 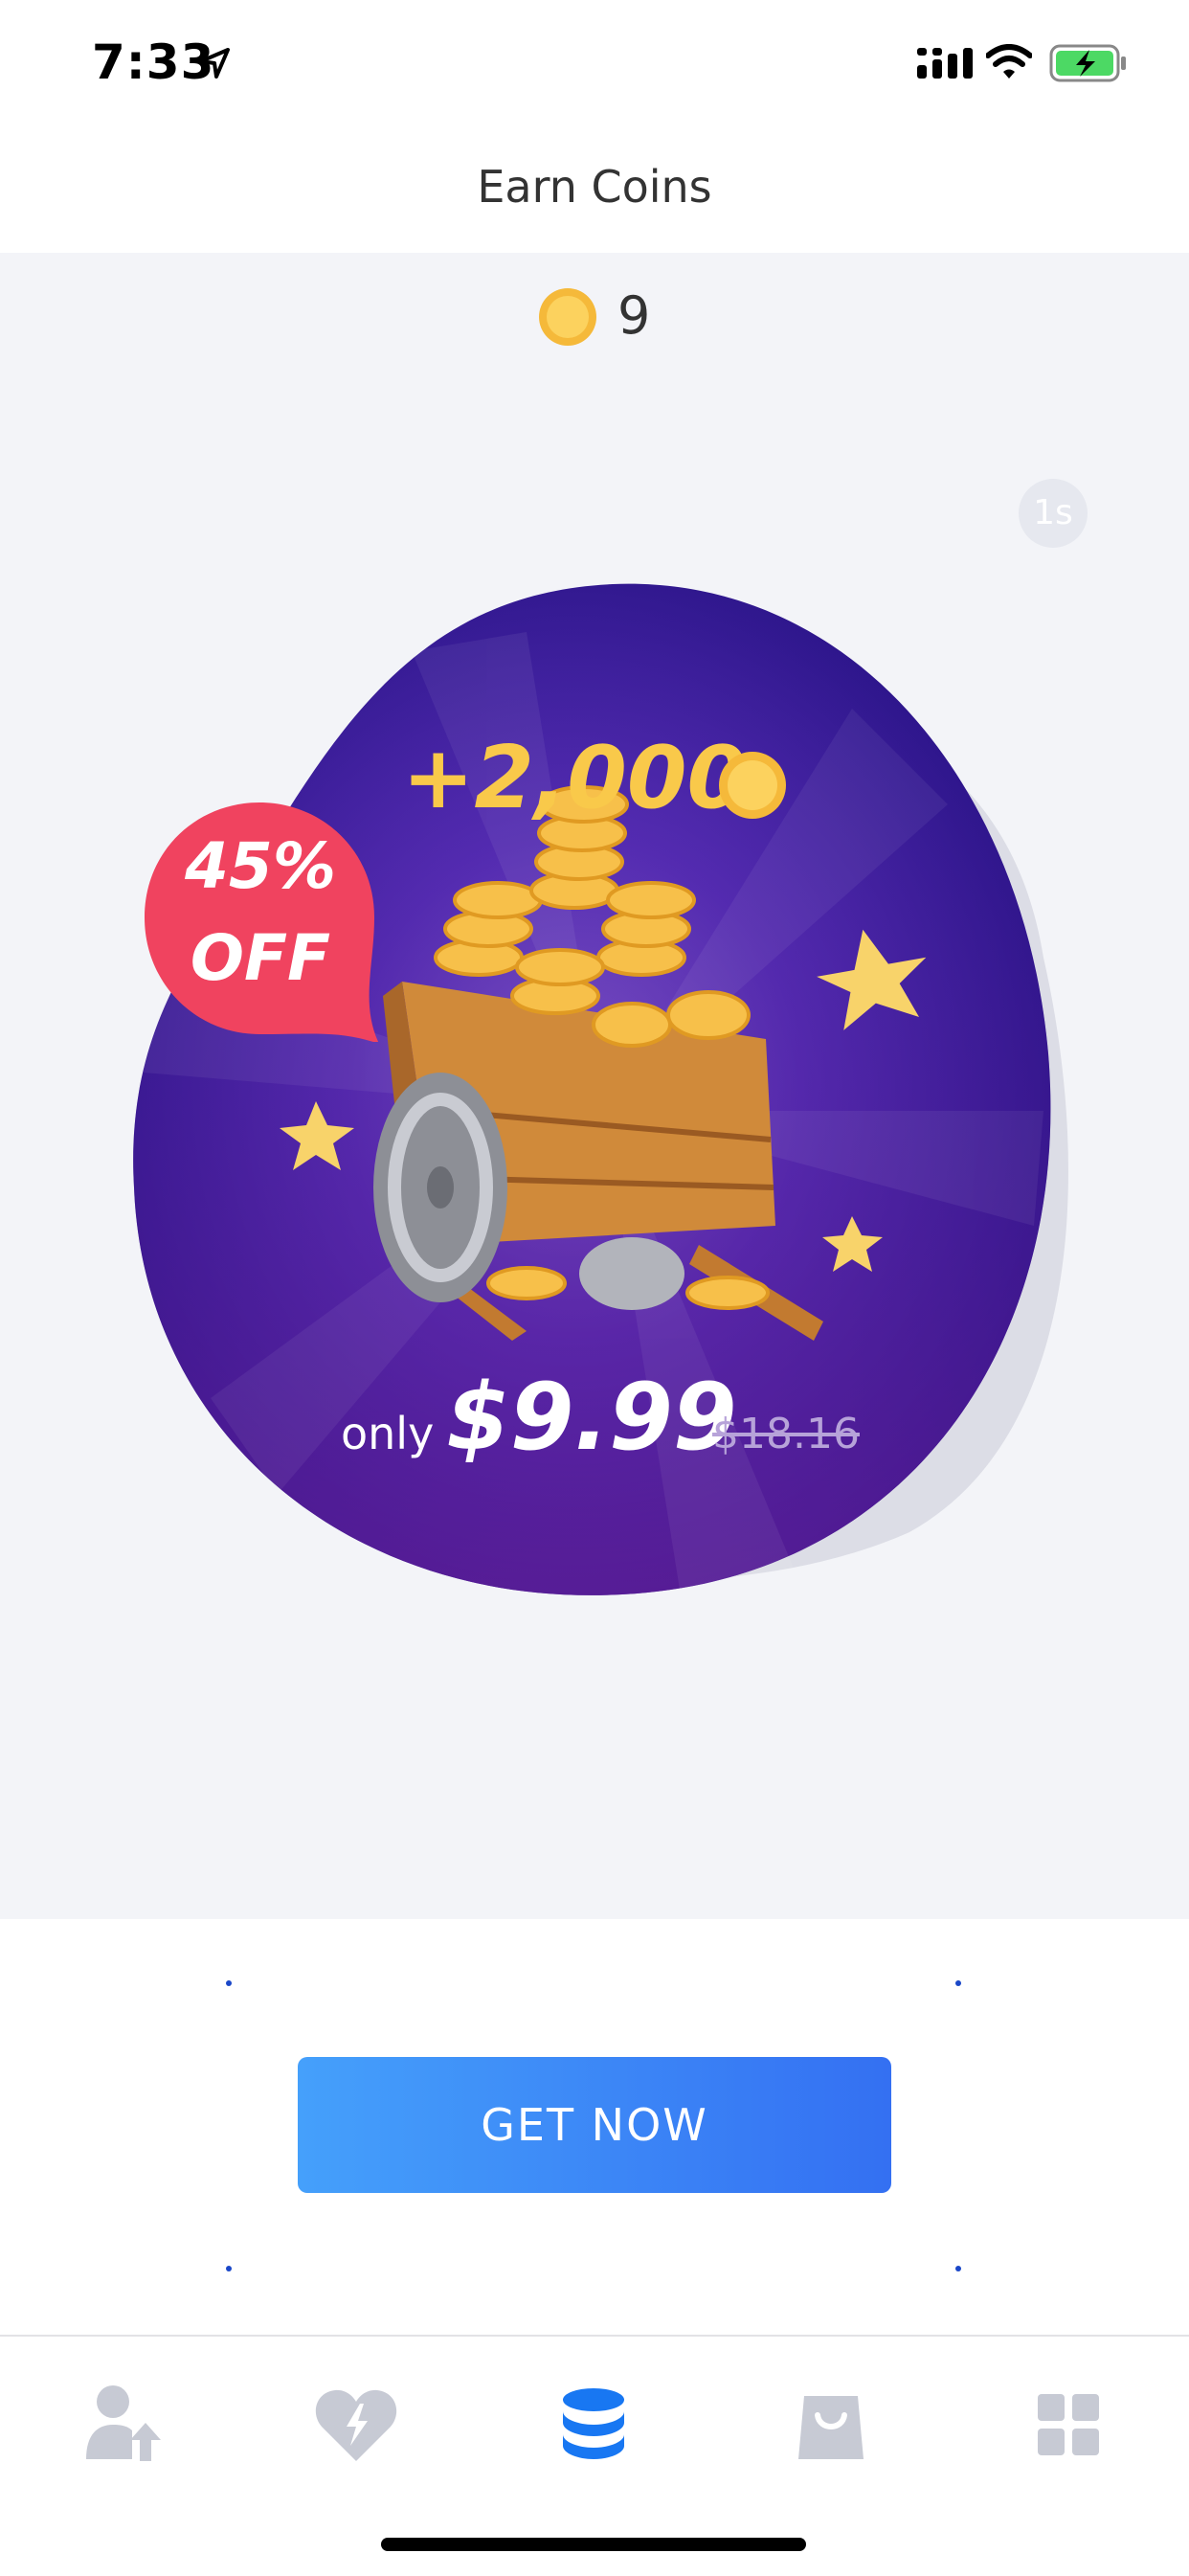 I want to click on person-up-icon, so click(x=120, y=2425).